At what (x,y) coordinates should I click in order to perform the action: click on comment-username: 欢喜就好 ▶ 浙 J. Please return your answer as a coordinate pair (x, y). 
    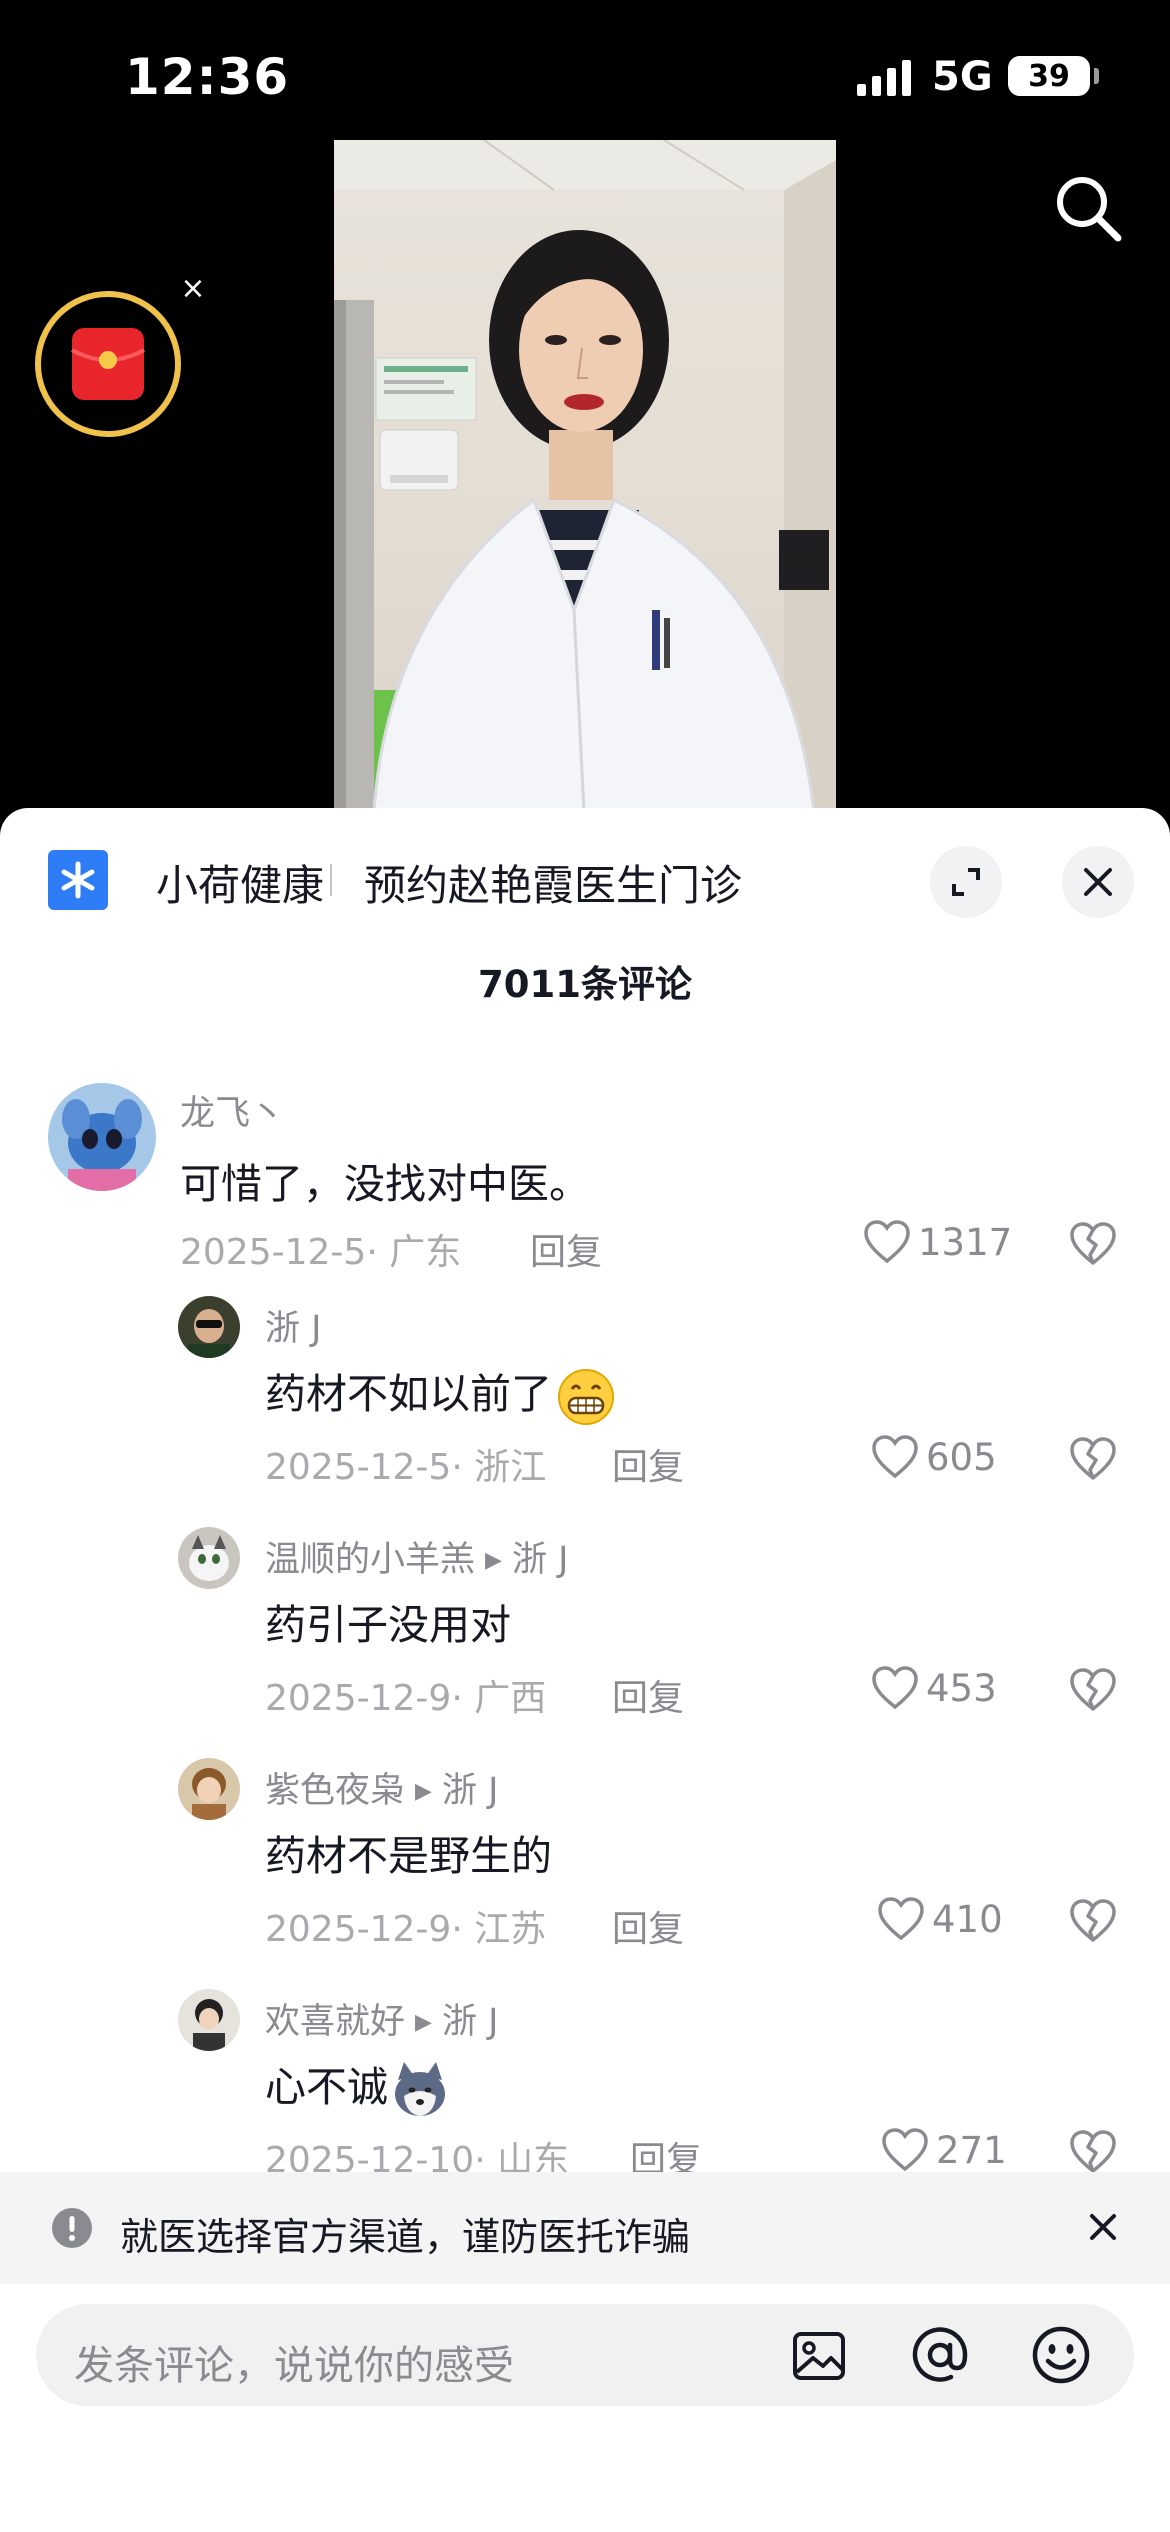
    Looking at the image, I should click on (381, 2018).